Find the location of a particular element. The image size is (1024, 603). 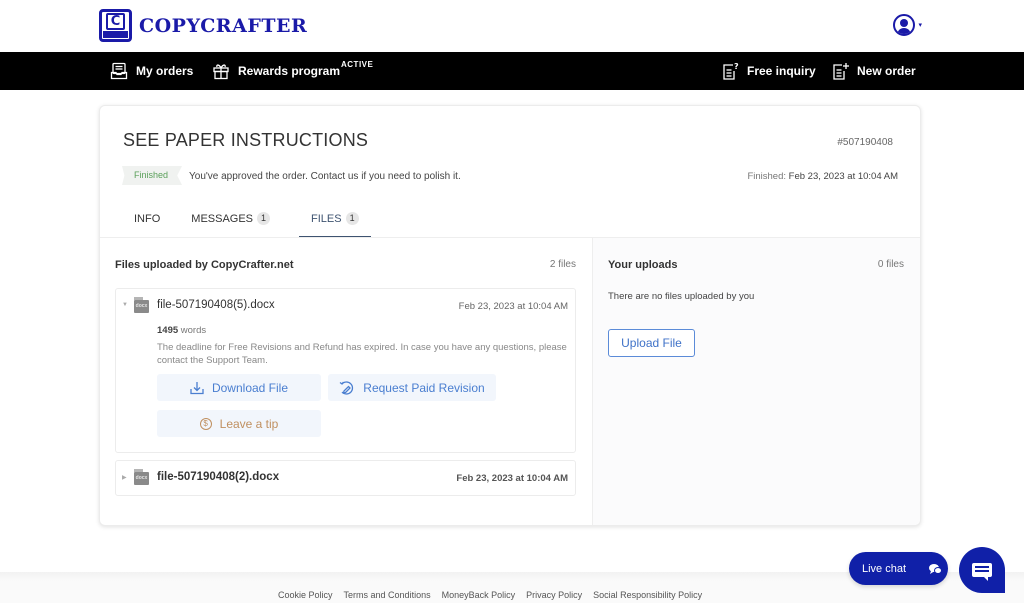

live-chat-label: Live chat is located at coordinates (884, 568).